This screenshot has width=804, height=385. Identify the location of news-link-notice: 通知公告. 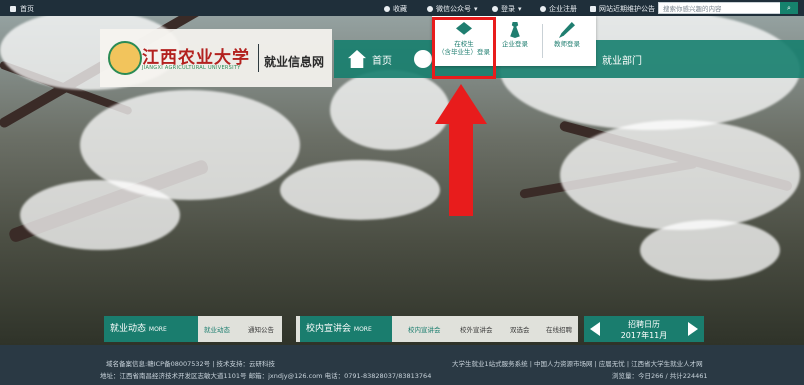
(261, 329).